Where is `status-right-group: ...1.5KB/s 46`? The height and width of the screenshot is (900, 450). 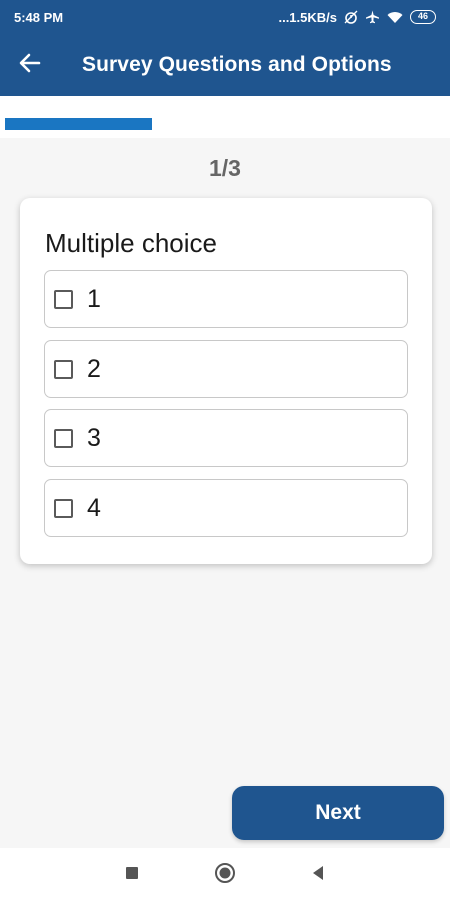 status-right-group: ...1.5KB/s 46 is located at coordinates (357, 17).